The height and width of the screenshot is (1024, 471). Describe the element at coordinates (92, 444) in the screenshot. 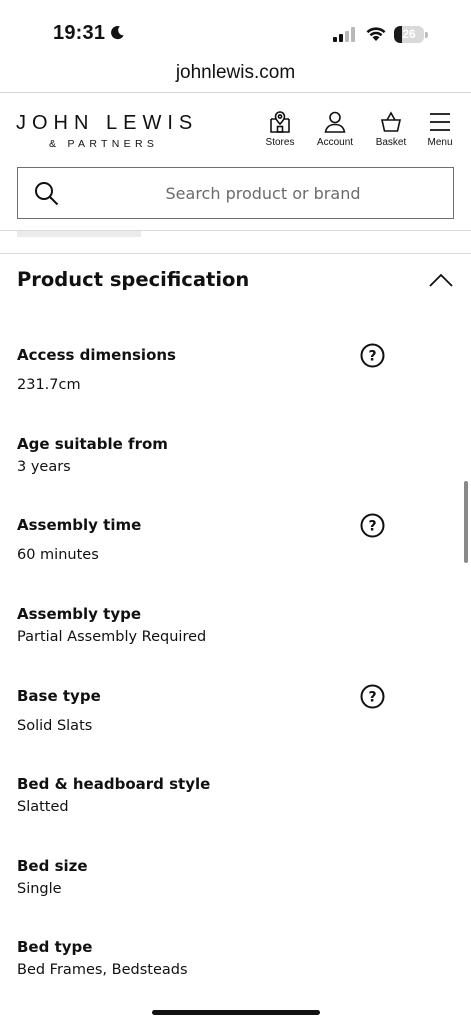

I see `spec-label: Age suitable from` at that location.